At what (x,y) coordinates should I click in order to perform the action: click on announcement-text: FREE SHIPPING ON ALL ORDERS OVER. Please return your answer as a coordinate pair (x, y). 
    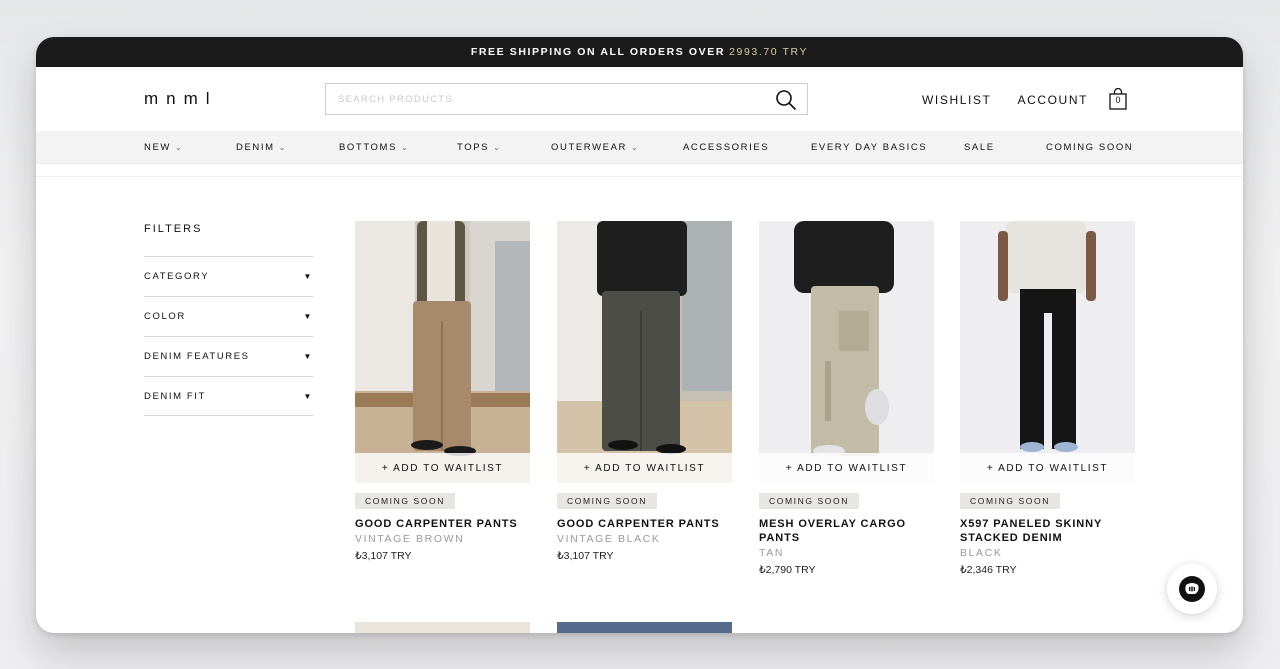
    Looking at the image, I should click on (598, 52).